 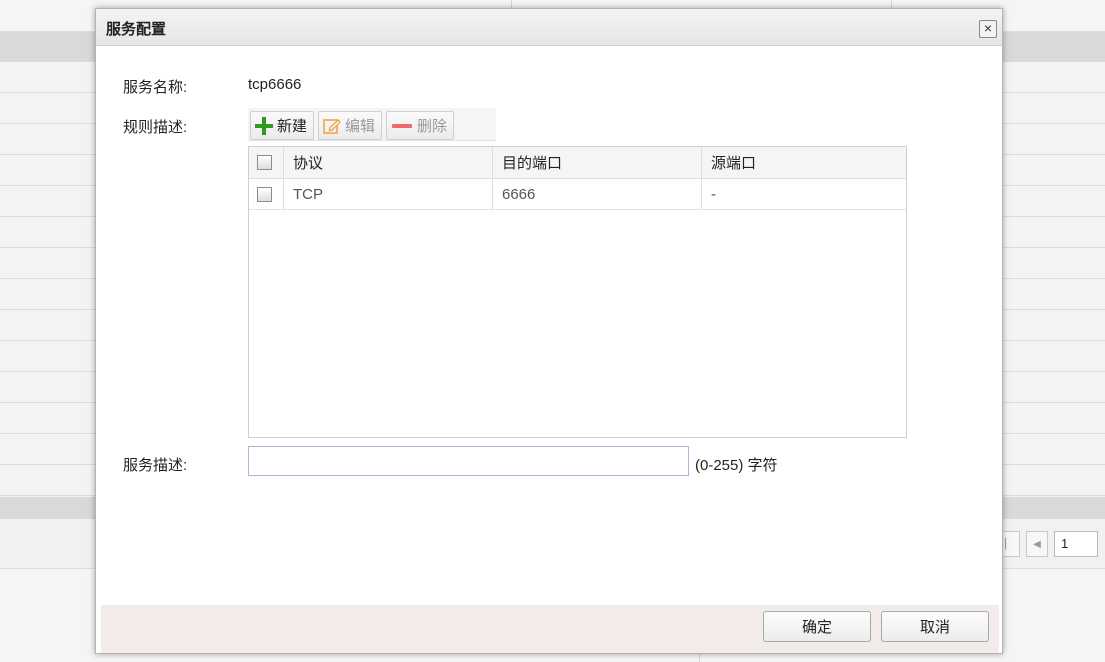 I want to click on edit-rule-button: 编辑, so click(x=350, y=125).